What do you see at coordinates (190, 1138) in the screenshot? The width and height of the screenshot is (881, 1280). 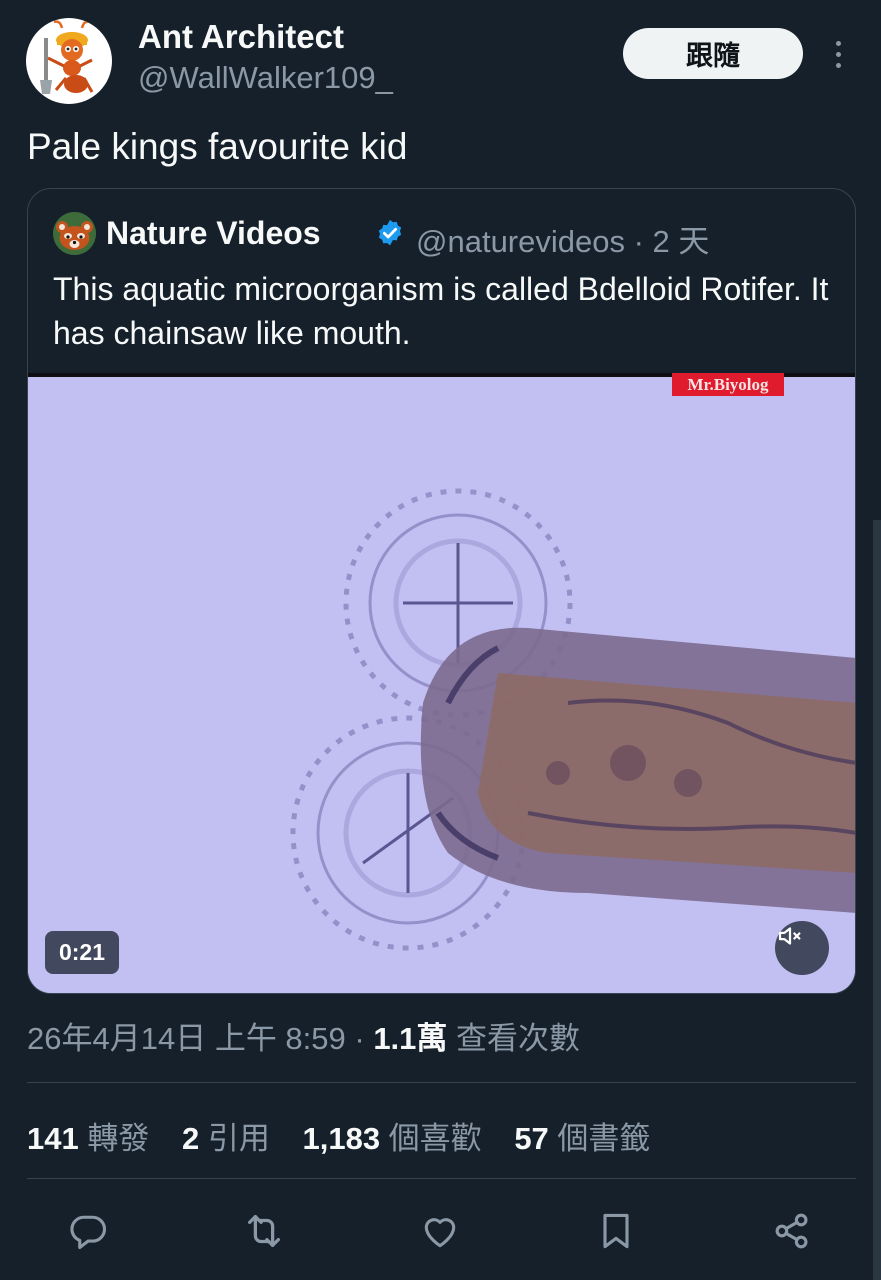 I see `stat-number: 2` at bounding box center [190, 1138].